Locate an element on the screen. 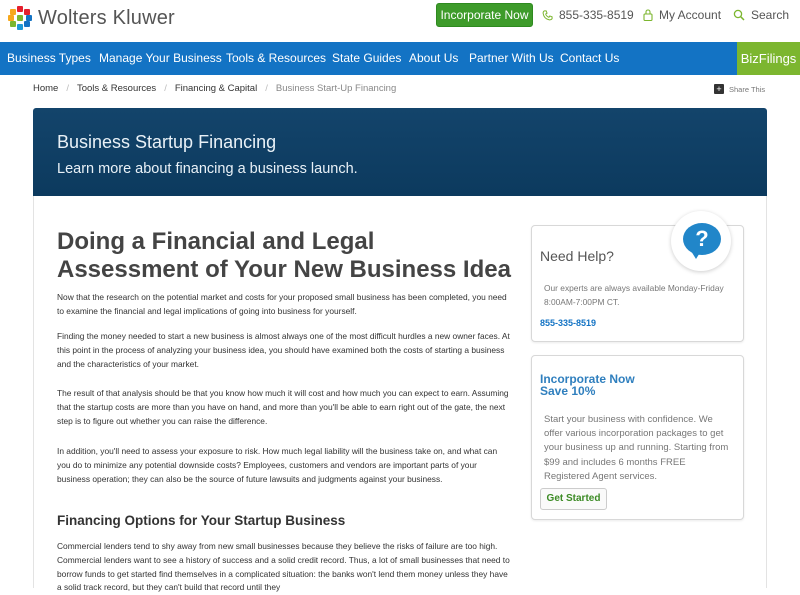 This screenshot has width=800, height=595. question-bubble-icon: ? is located at coordinates (702, 239).